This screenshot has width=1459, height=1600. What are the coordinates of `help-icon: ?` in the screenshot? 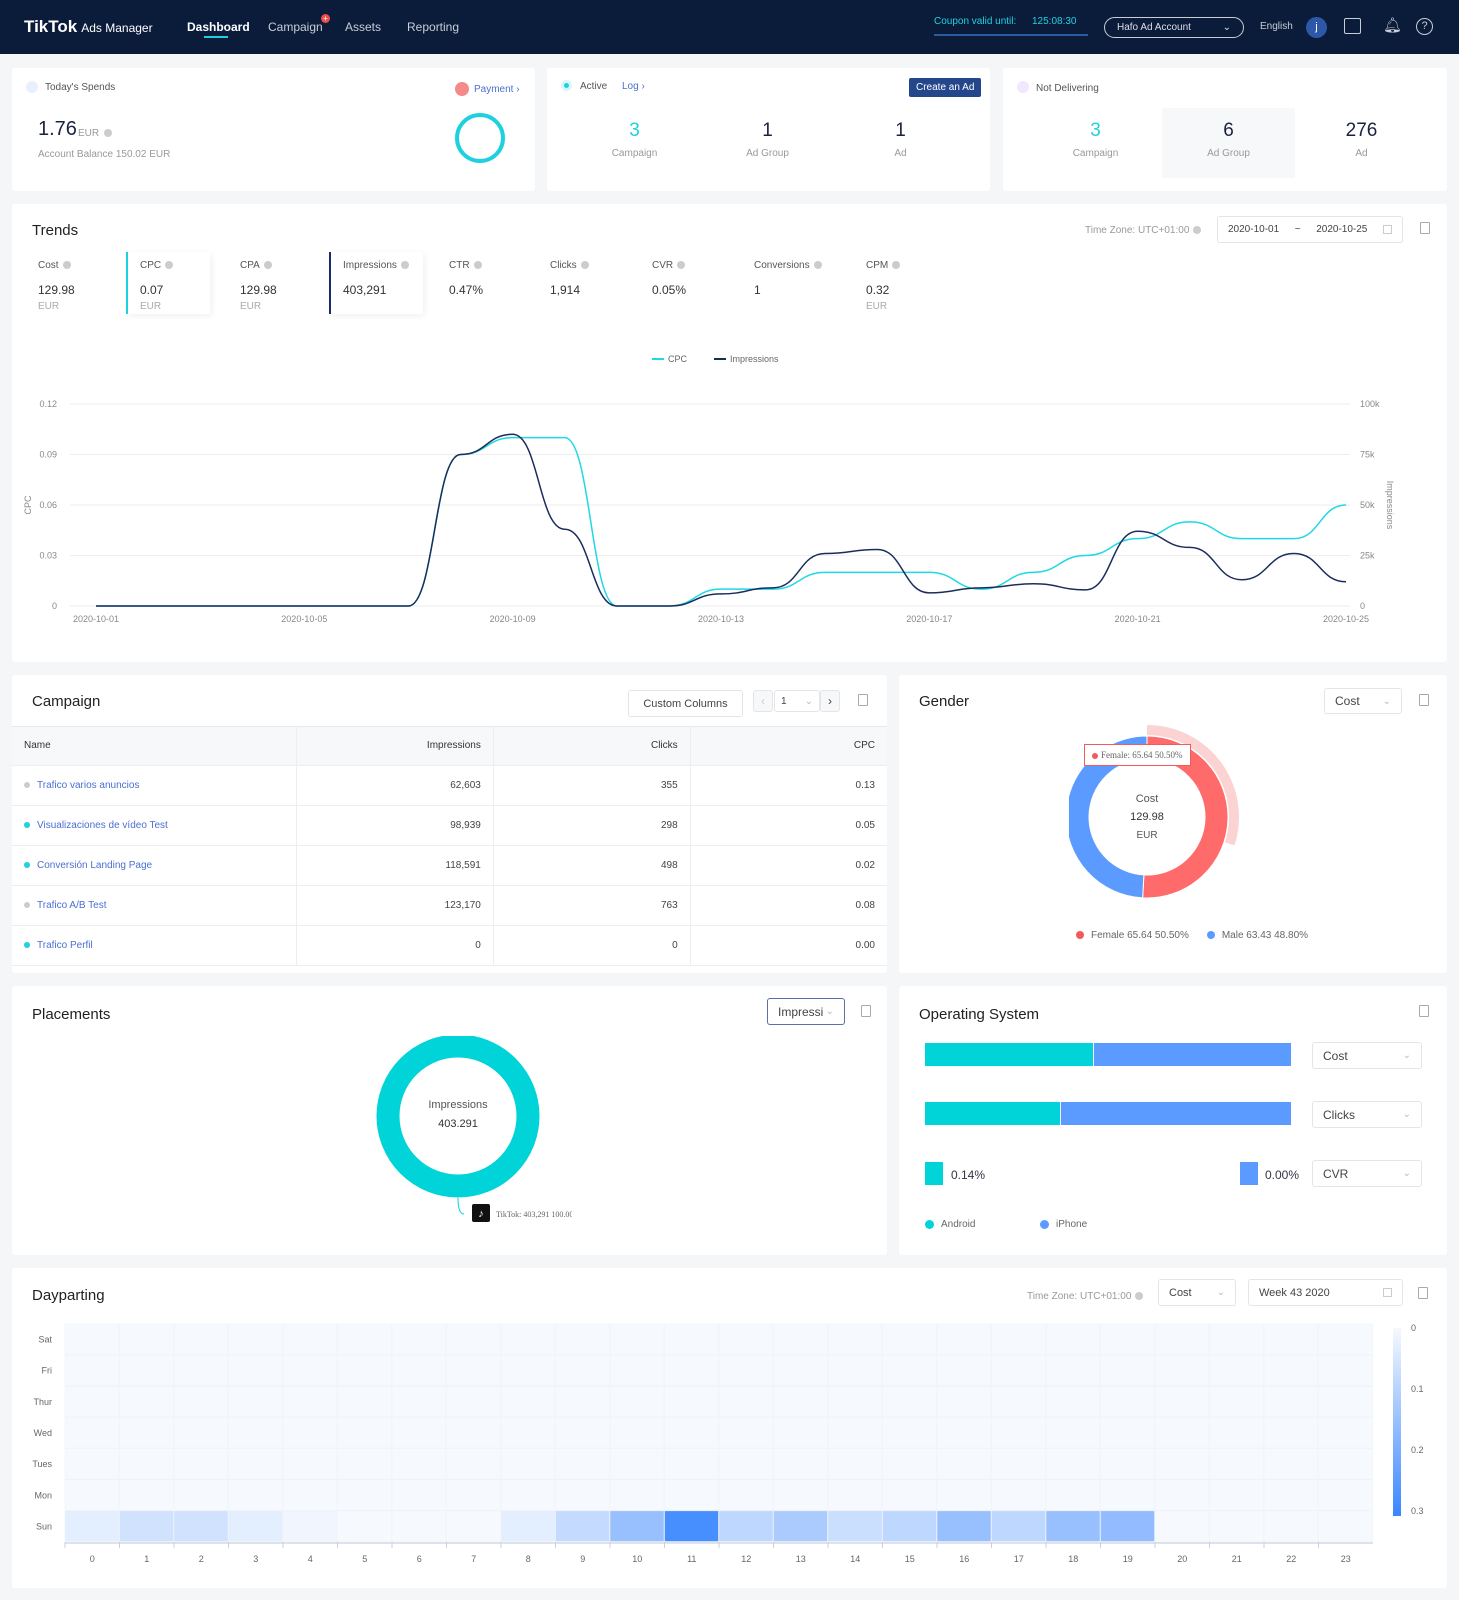 It's located at (1424, 26).